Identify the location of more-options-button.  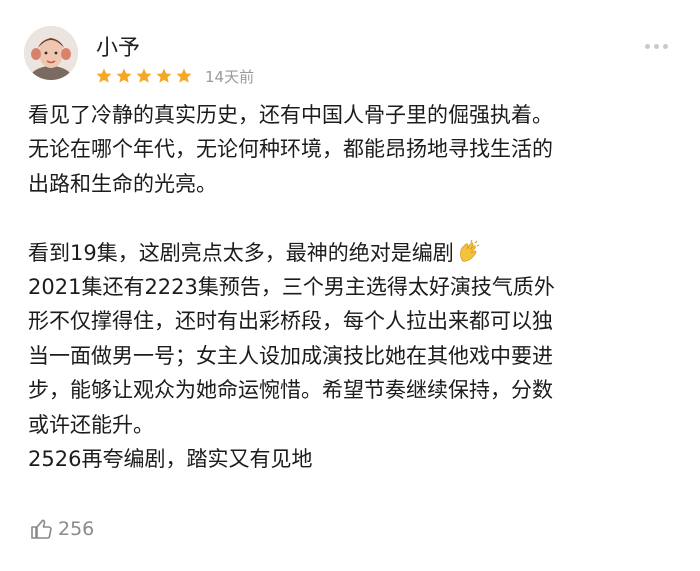
(656, 46).